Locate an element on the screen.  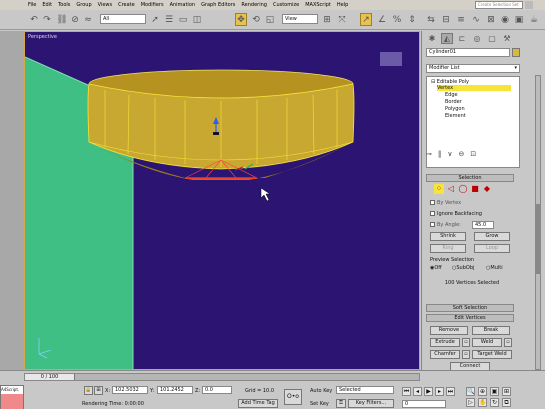
material-icon: ◉ is located at coordinates (505, 19).